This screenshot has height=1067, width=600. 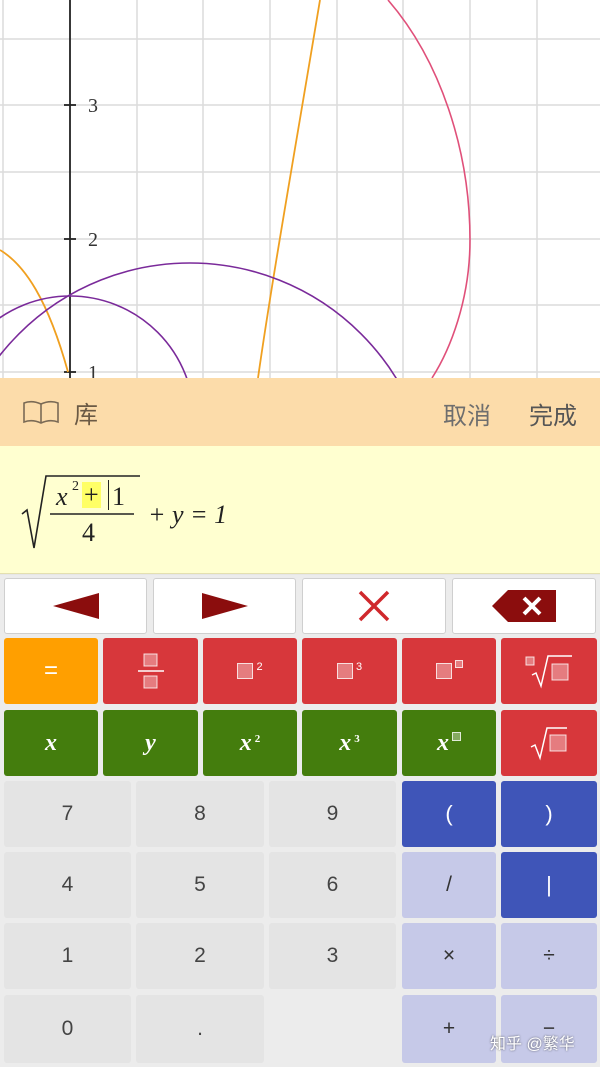 I want to click on clear-button, so click(x=374, y=606).